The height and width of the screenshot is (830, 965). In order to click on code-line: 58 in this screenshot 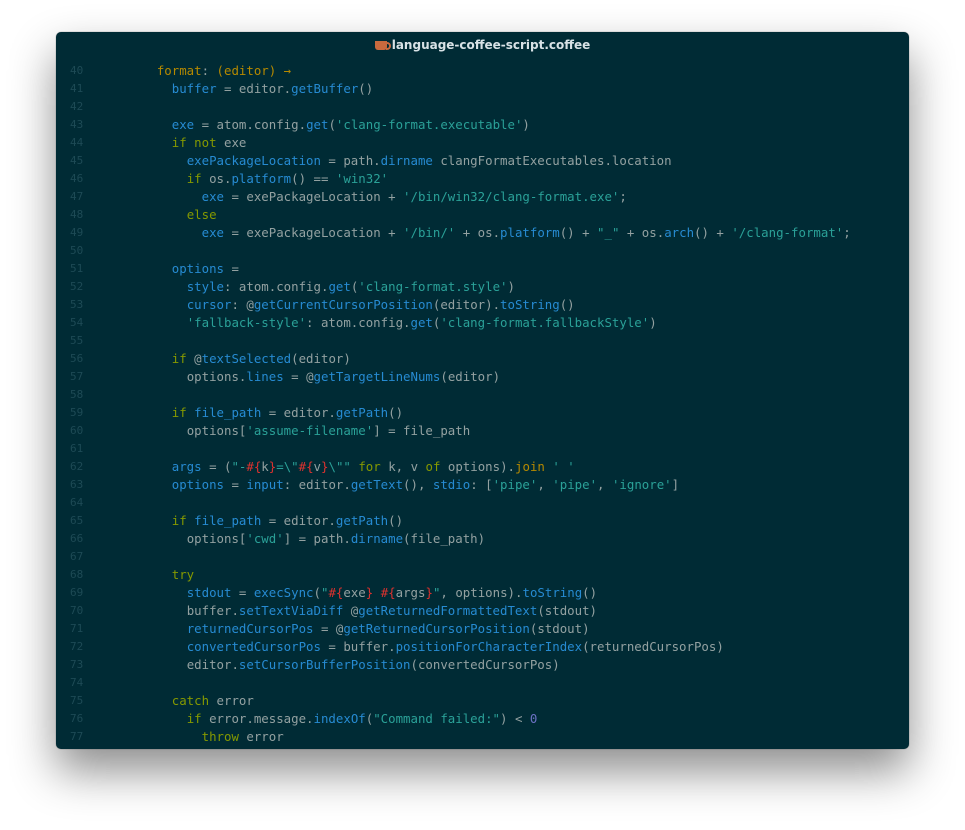, I will do `click(482, 395)`.